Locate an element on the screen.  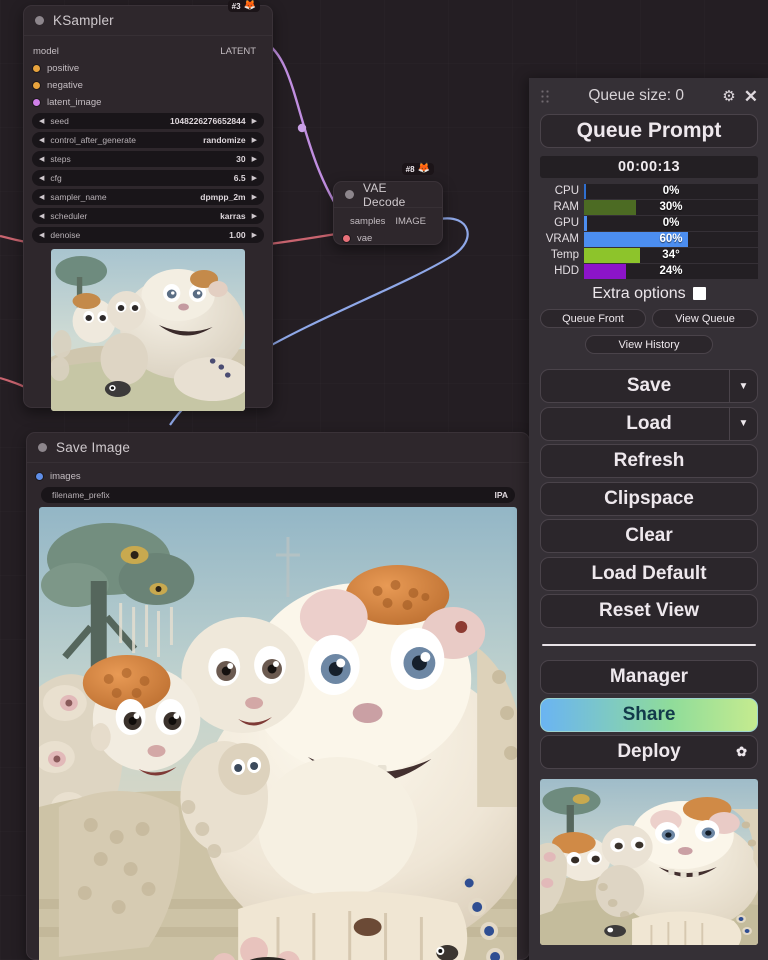
badge-number: #3 is located at coordinates (236, 6).